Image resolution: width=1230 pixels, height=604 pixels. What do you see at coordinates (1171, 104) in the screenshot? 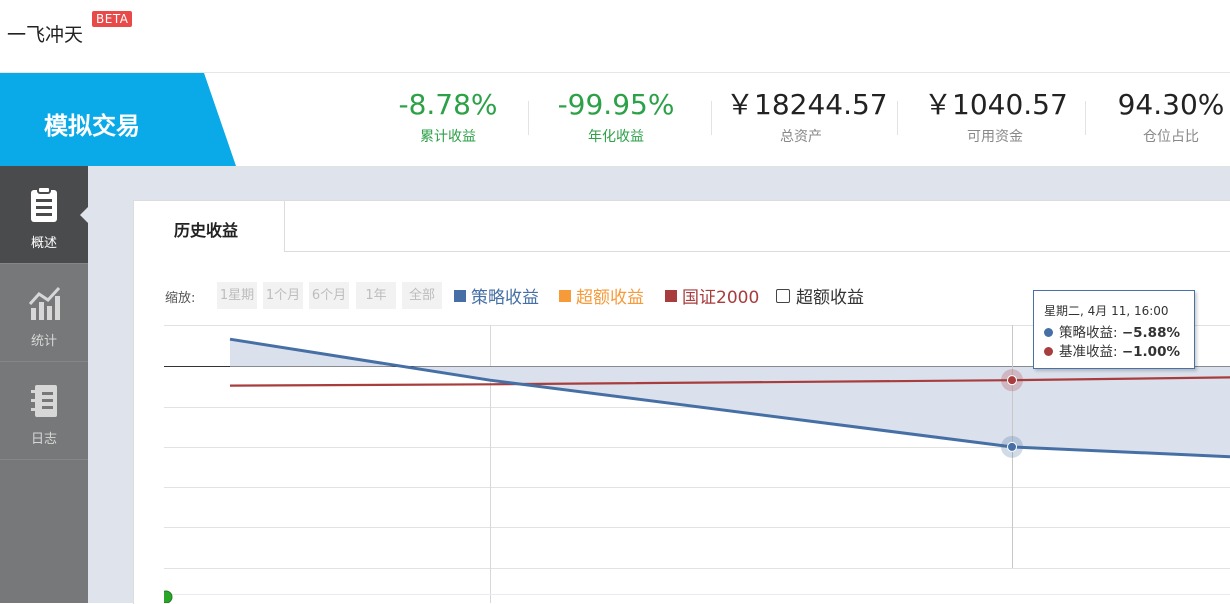
I see `stat-value: 94.30%` at bounding box center [1171, 104].